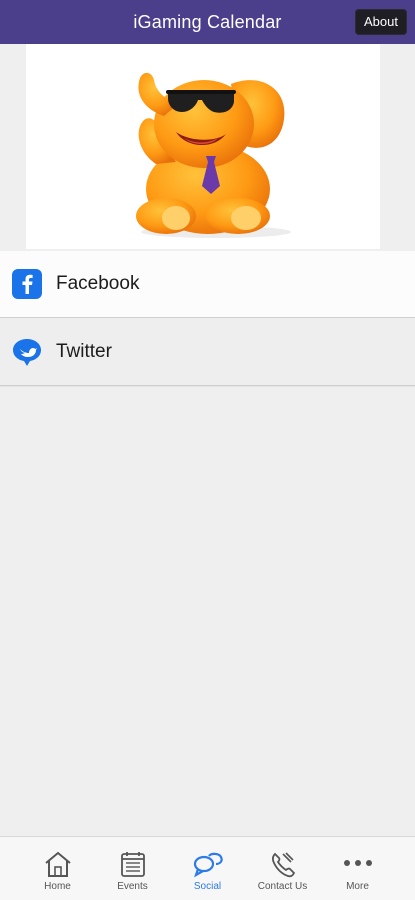  I want to click on facebook-label: Facebook, so click(98, 283).